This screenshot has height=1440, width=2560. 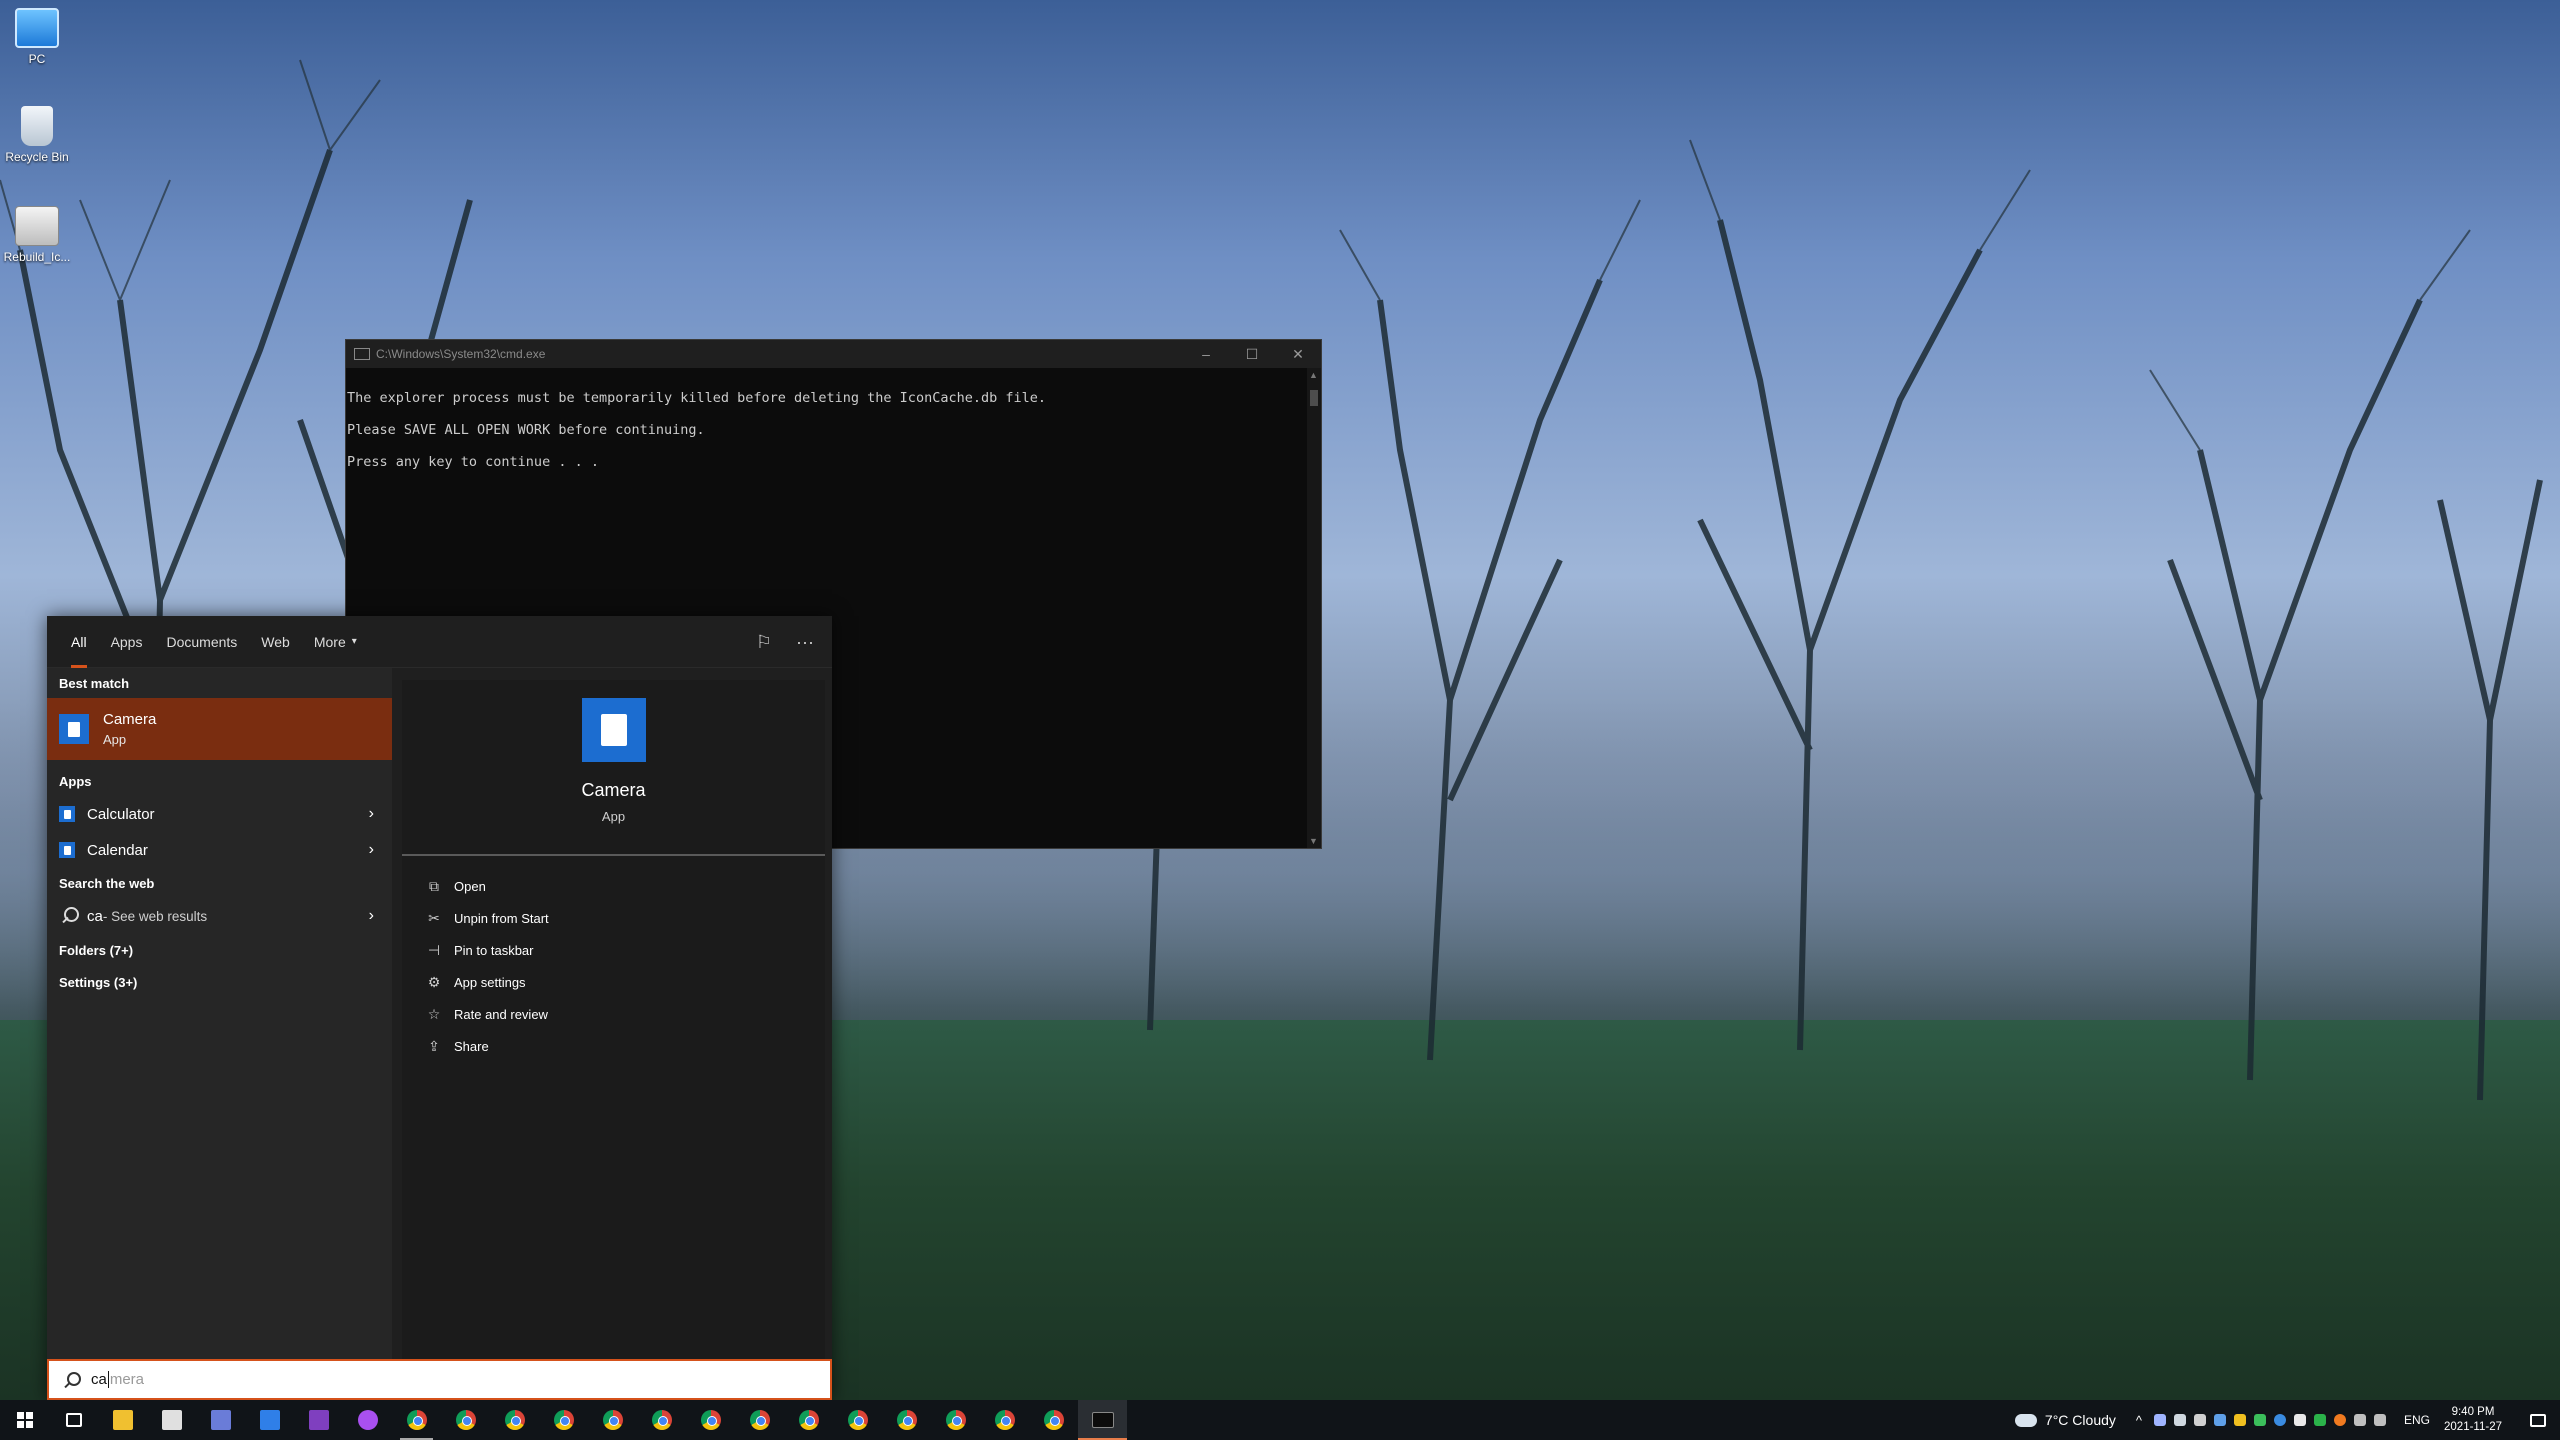 I want to click on calculator-app-icon, so click(x=67, y=814).